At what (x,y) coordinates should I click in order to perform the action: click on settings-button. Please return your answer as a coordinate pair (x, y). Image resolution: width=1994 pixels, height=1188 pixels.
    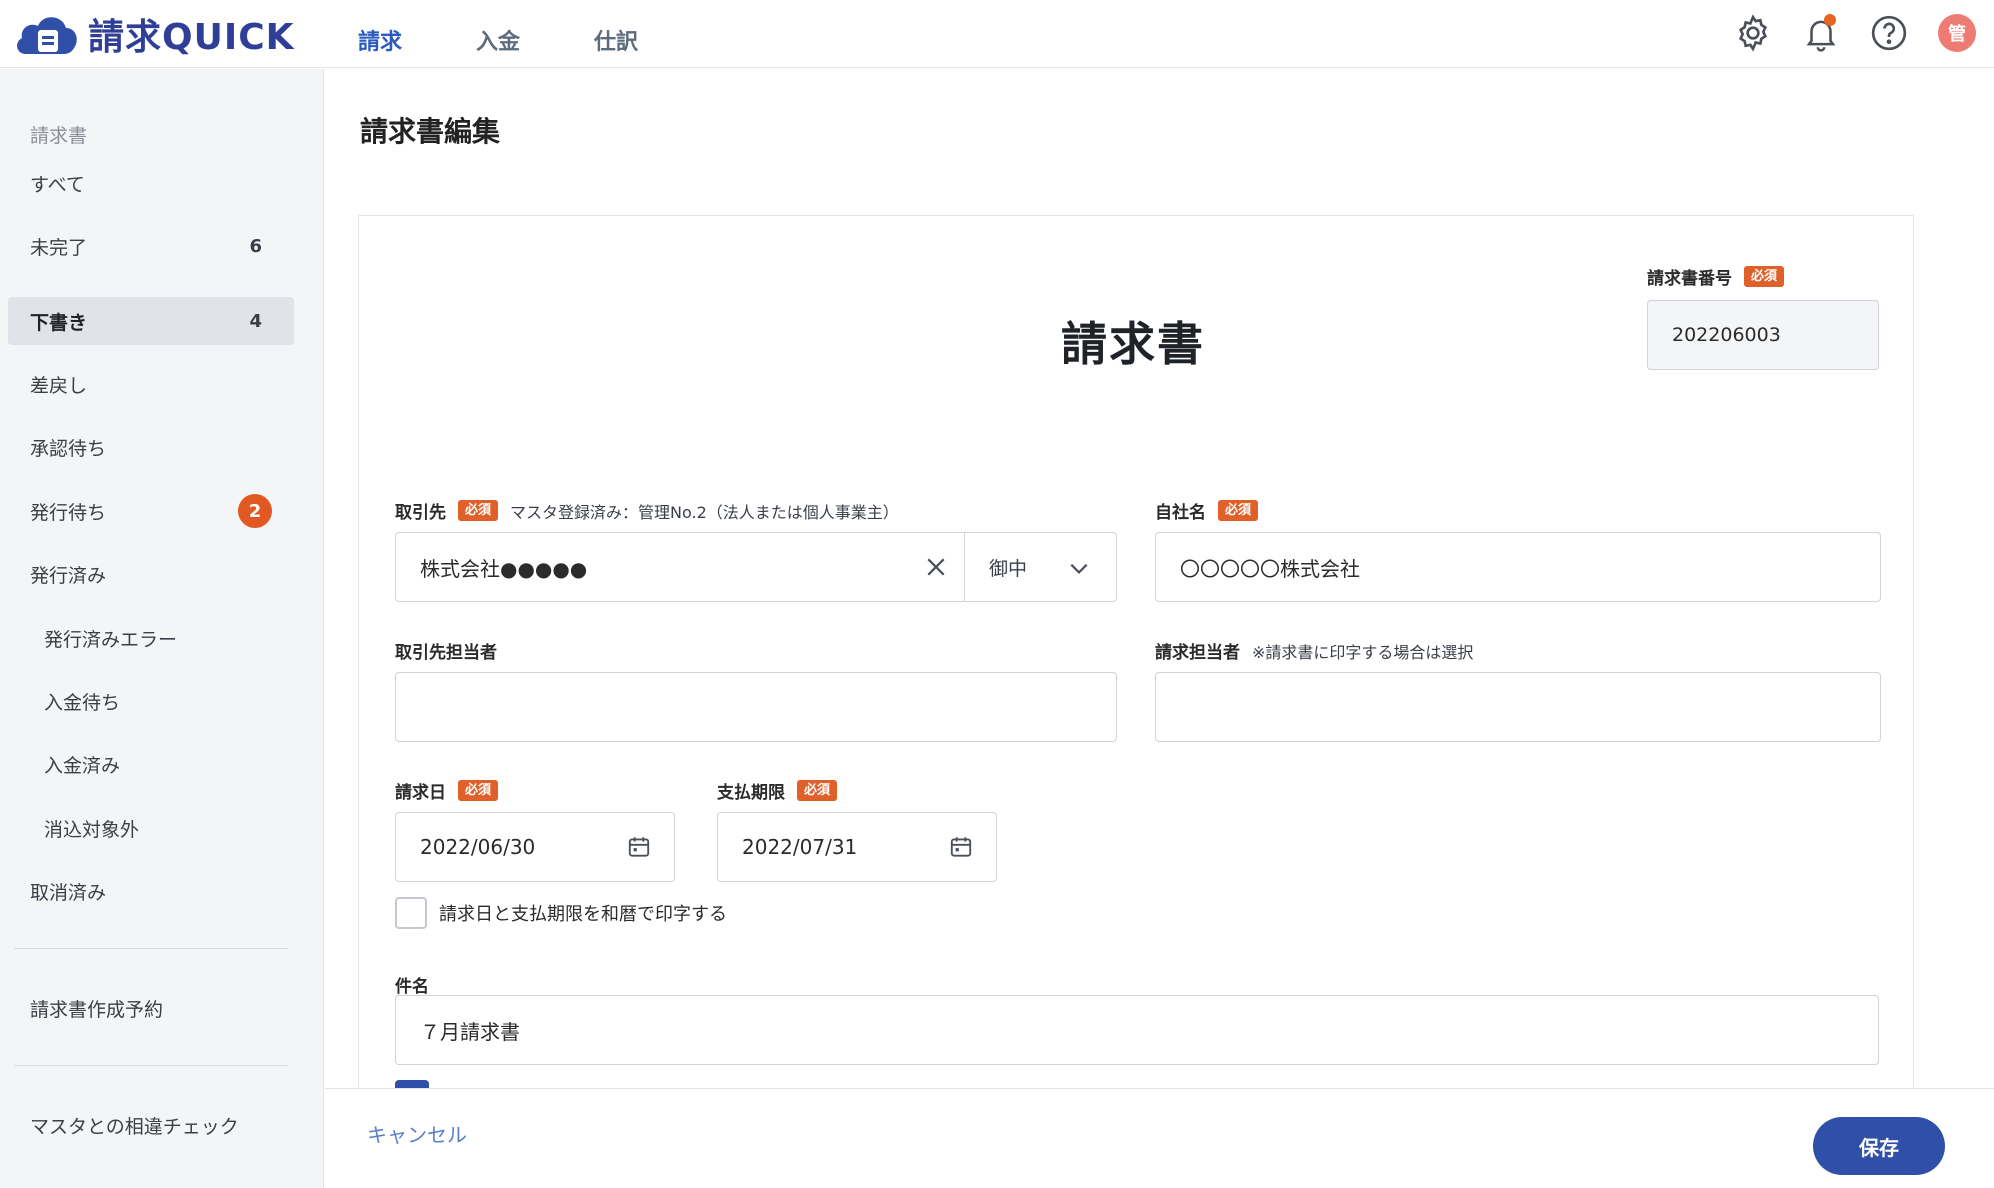
    Looking at the image, I should click on (1753, 33).